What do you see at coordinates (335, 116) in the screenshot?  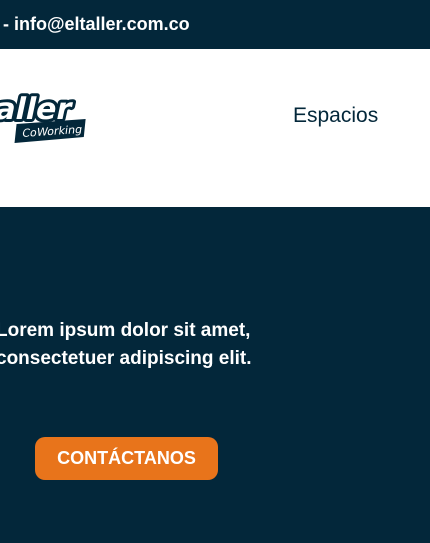 I see `nav-item-espacios: Espacios` at bounding box center [335, 116].